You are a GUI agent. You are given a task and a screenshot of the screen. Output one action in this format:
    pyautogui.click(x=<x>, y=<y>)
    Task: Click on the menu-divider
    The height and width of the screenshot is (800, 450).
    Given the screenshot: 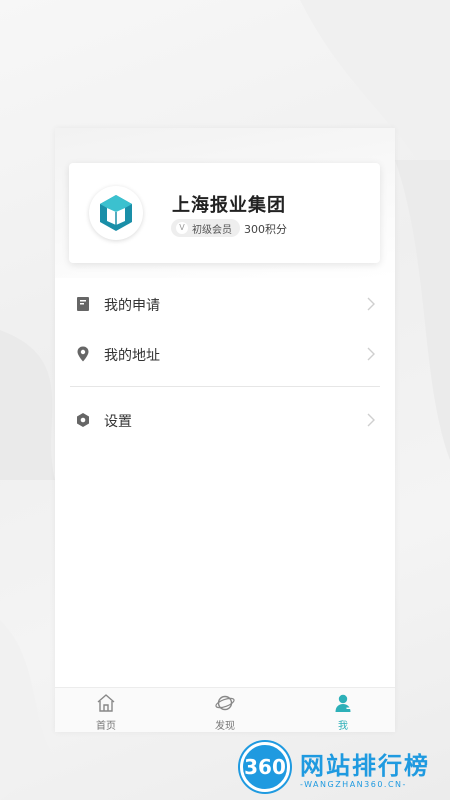 What is the action you would take?
    pyautogui.click(x=225, y=386)
    